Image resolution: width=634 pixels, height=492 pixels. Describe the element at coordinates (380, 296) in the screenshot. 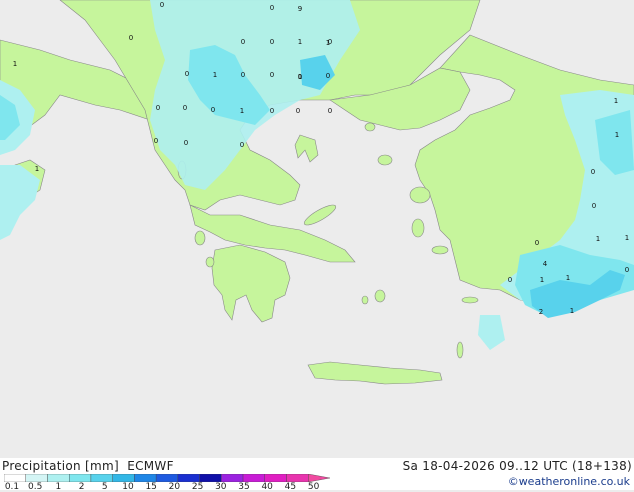

I see `land-naxos` at that location.